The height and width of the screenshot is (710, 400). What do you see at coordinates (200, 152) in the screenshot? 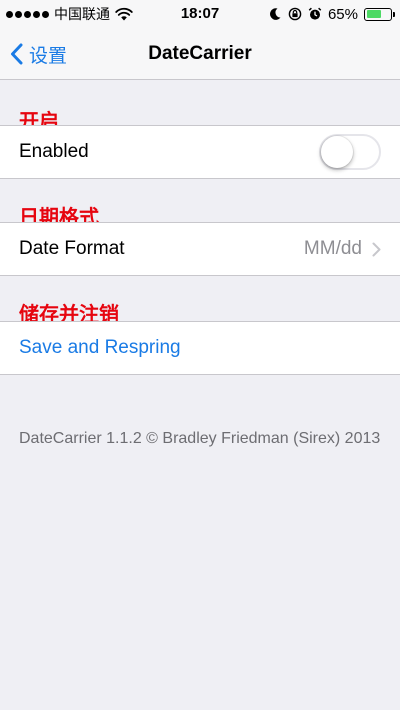
I see `enabled-row: Enabled` at bounding box center [200, 152].